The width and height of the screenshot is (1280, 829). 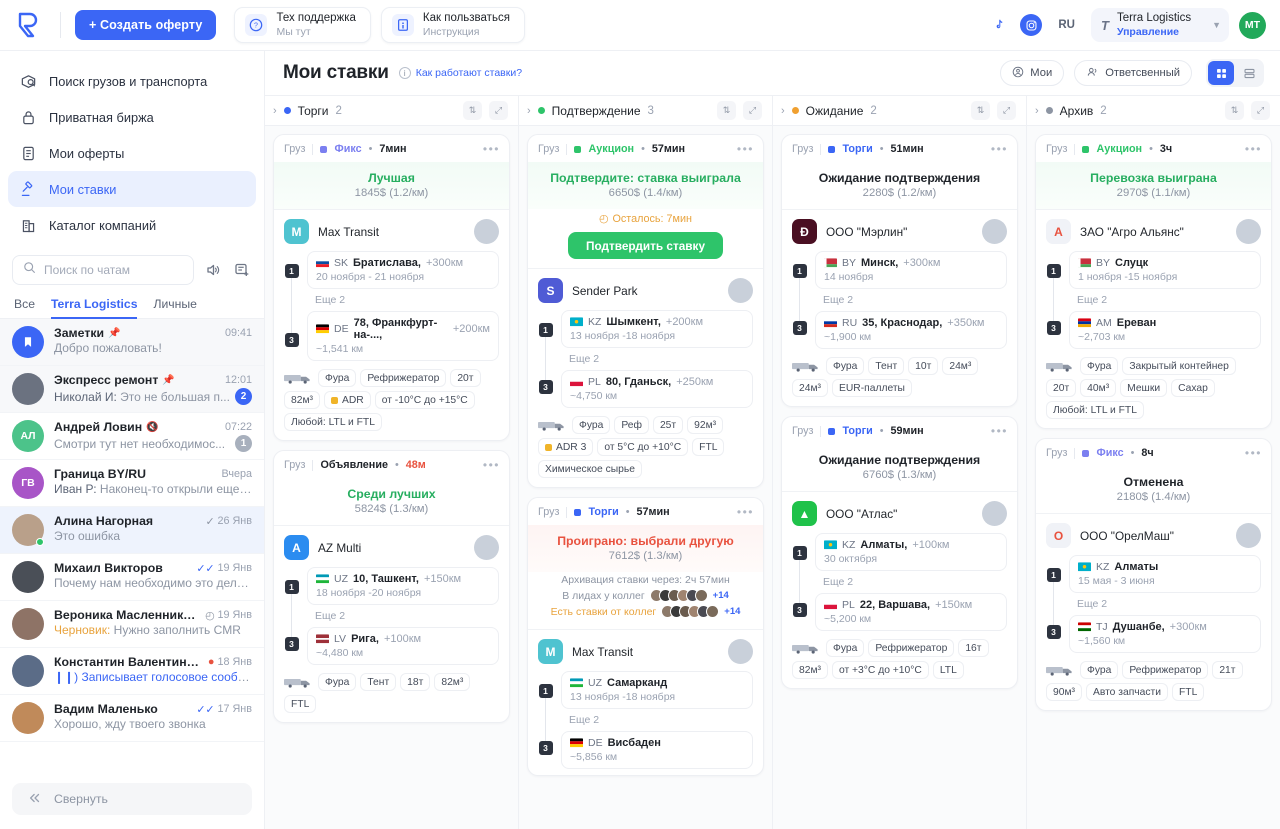 I want to click on grid-view-icon, so click(x=1221, y=73).